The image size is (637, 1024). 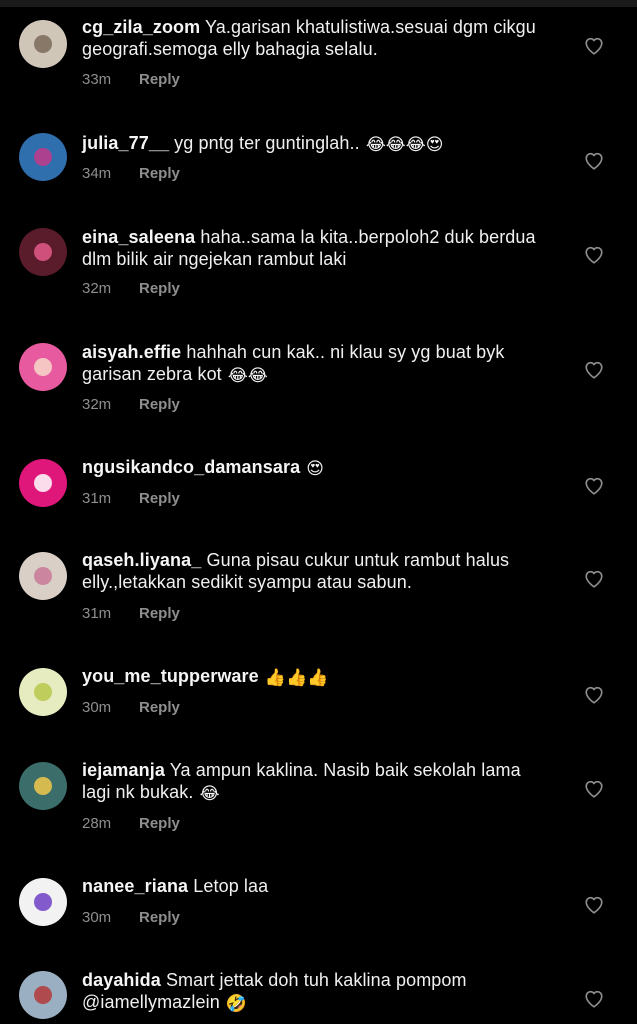 What do you see at coordinates (318, 3) in the screenshot?
I see `previous-content-edge` at bounding box center [318, 3].